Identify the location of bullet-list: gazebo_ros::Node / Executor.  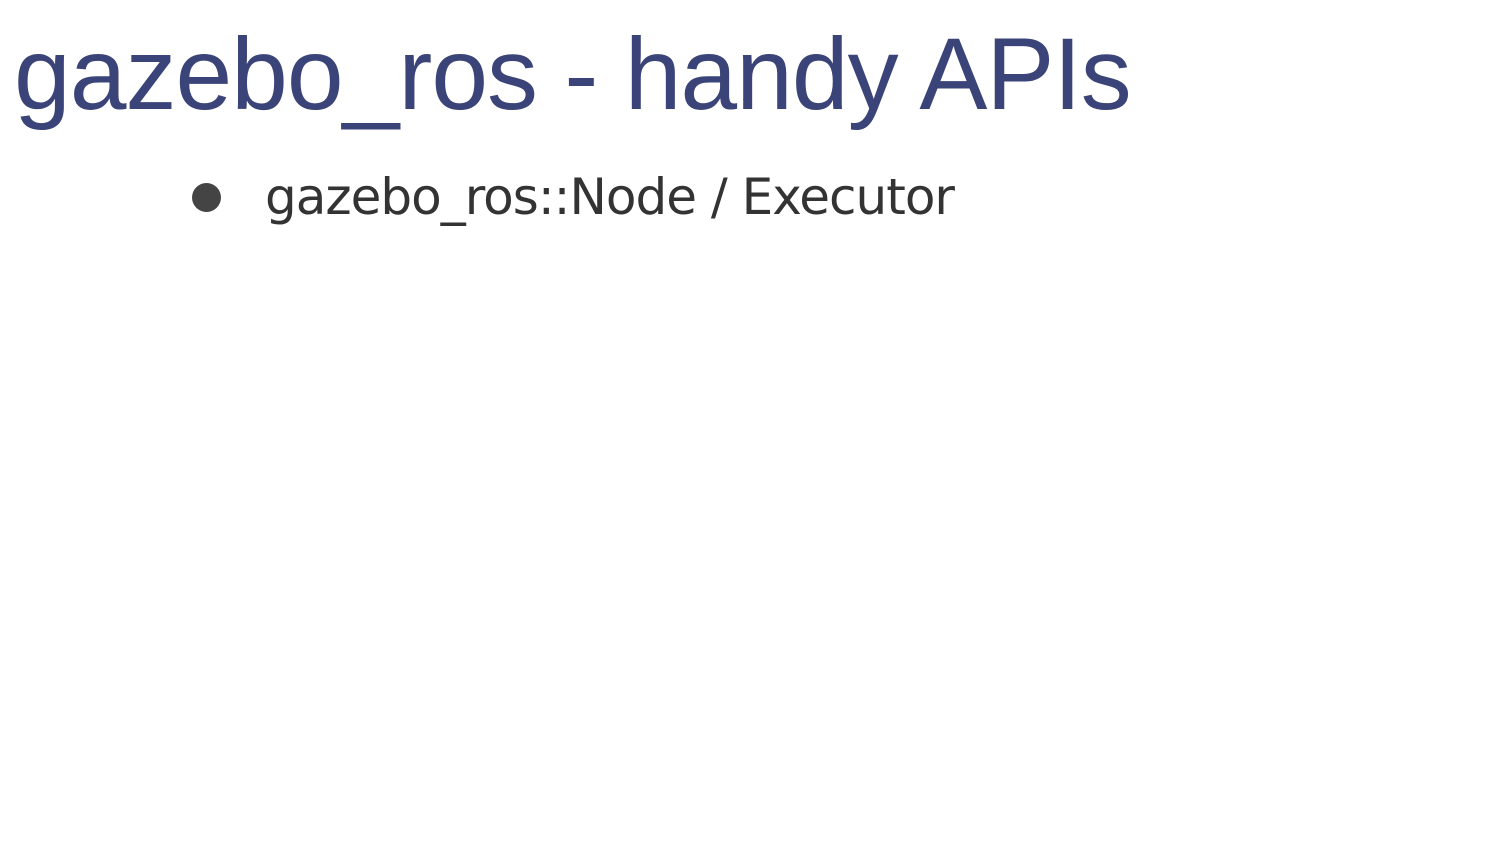
(573, 197).